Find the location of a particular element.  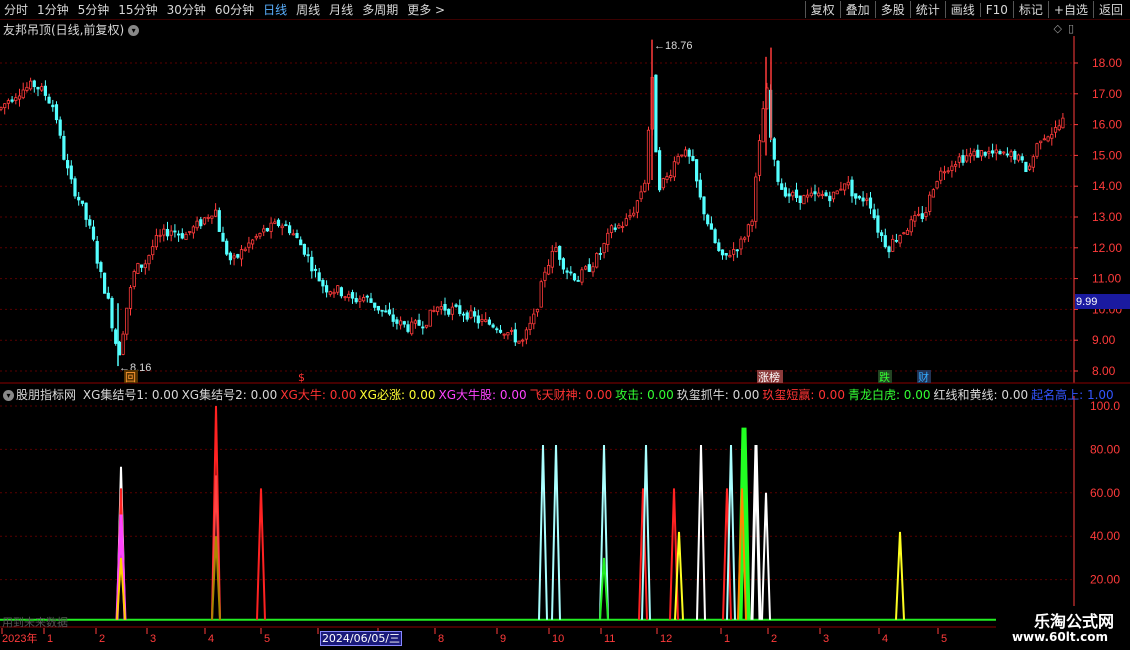

time-tick-label: 3 is located at coordinates (826, 639).